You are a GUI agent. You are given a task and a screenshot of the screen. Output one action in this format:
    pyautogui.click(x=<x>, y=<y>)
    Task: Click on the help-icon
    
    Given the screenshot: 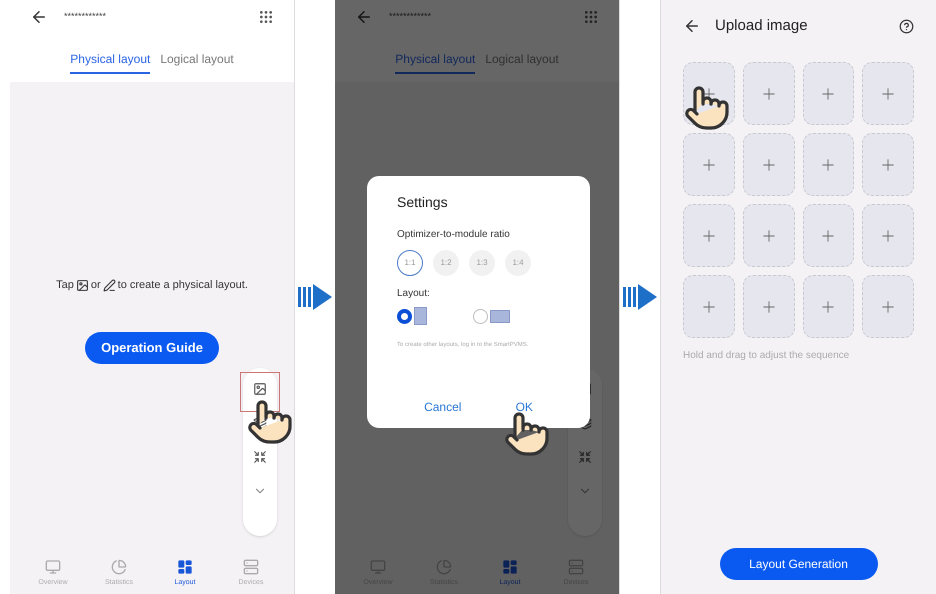 What is the action you would take?
    pyautogui.click(x=906, y=26)
    